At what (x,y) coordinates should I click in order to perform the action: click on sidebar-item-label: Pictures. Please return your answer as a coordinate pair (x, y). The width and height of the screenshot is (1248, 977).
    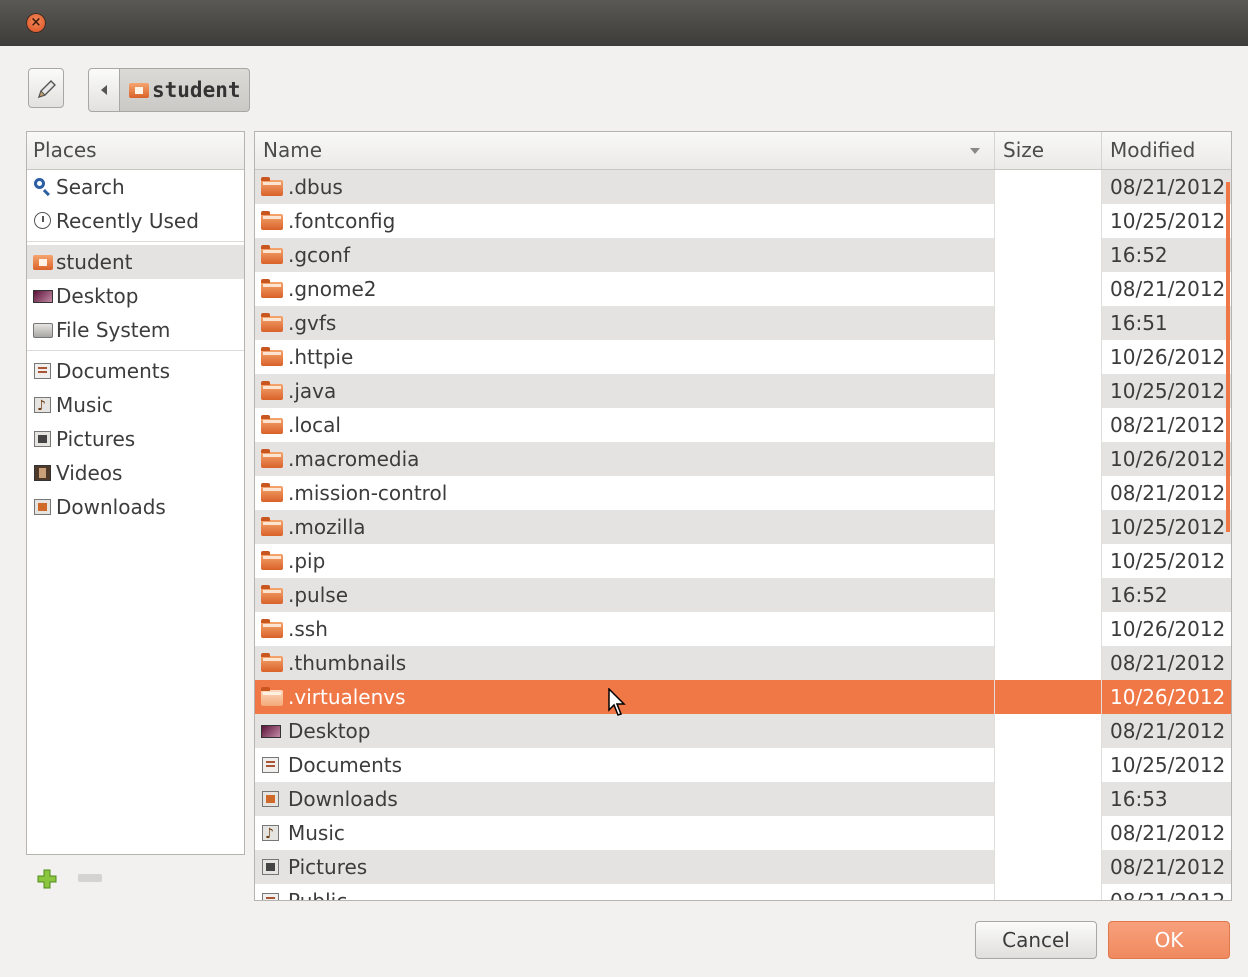
    Looking at the image, I should click on (96, 439).